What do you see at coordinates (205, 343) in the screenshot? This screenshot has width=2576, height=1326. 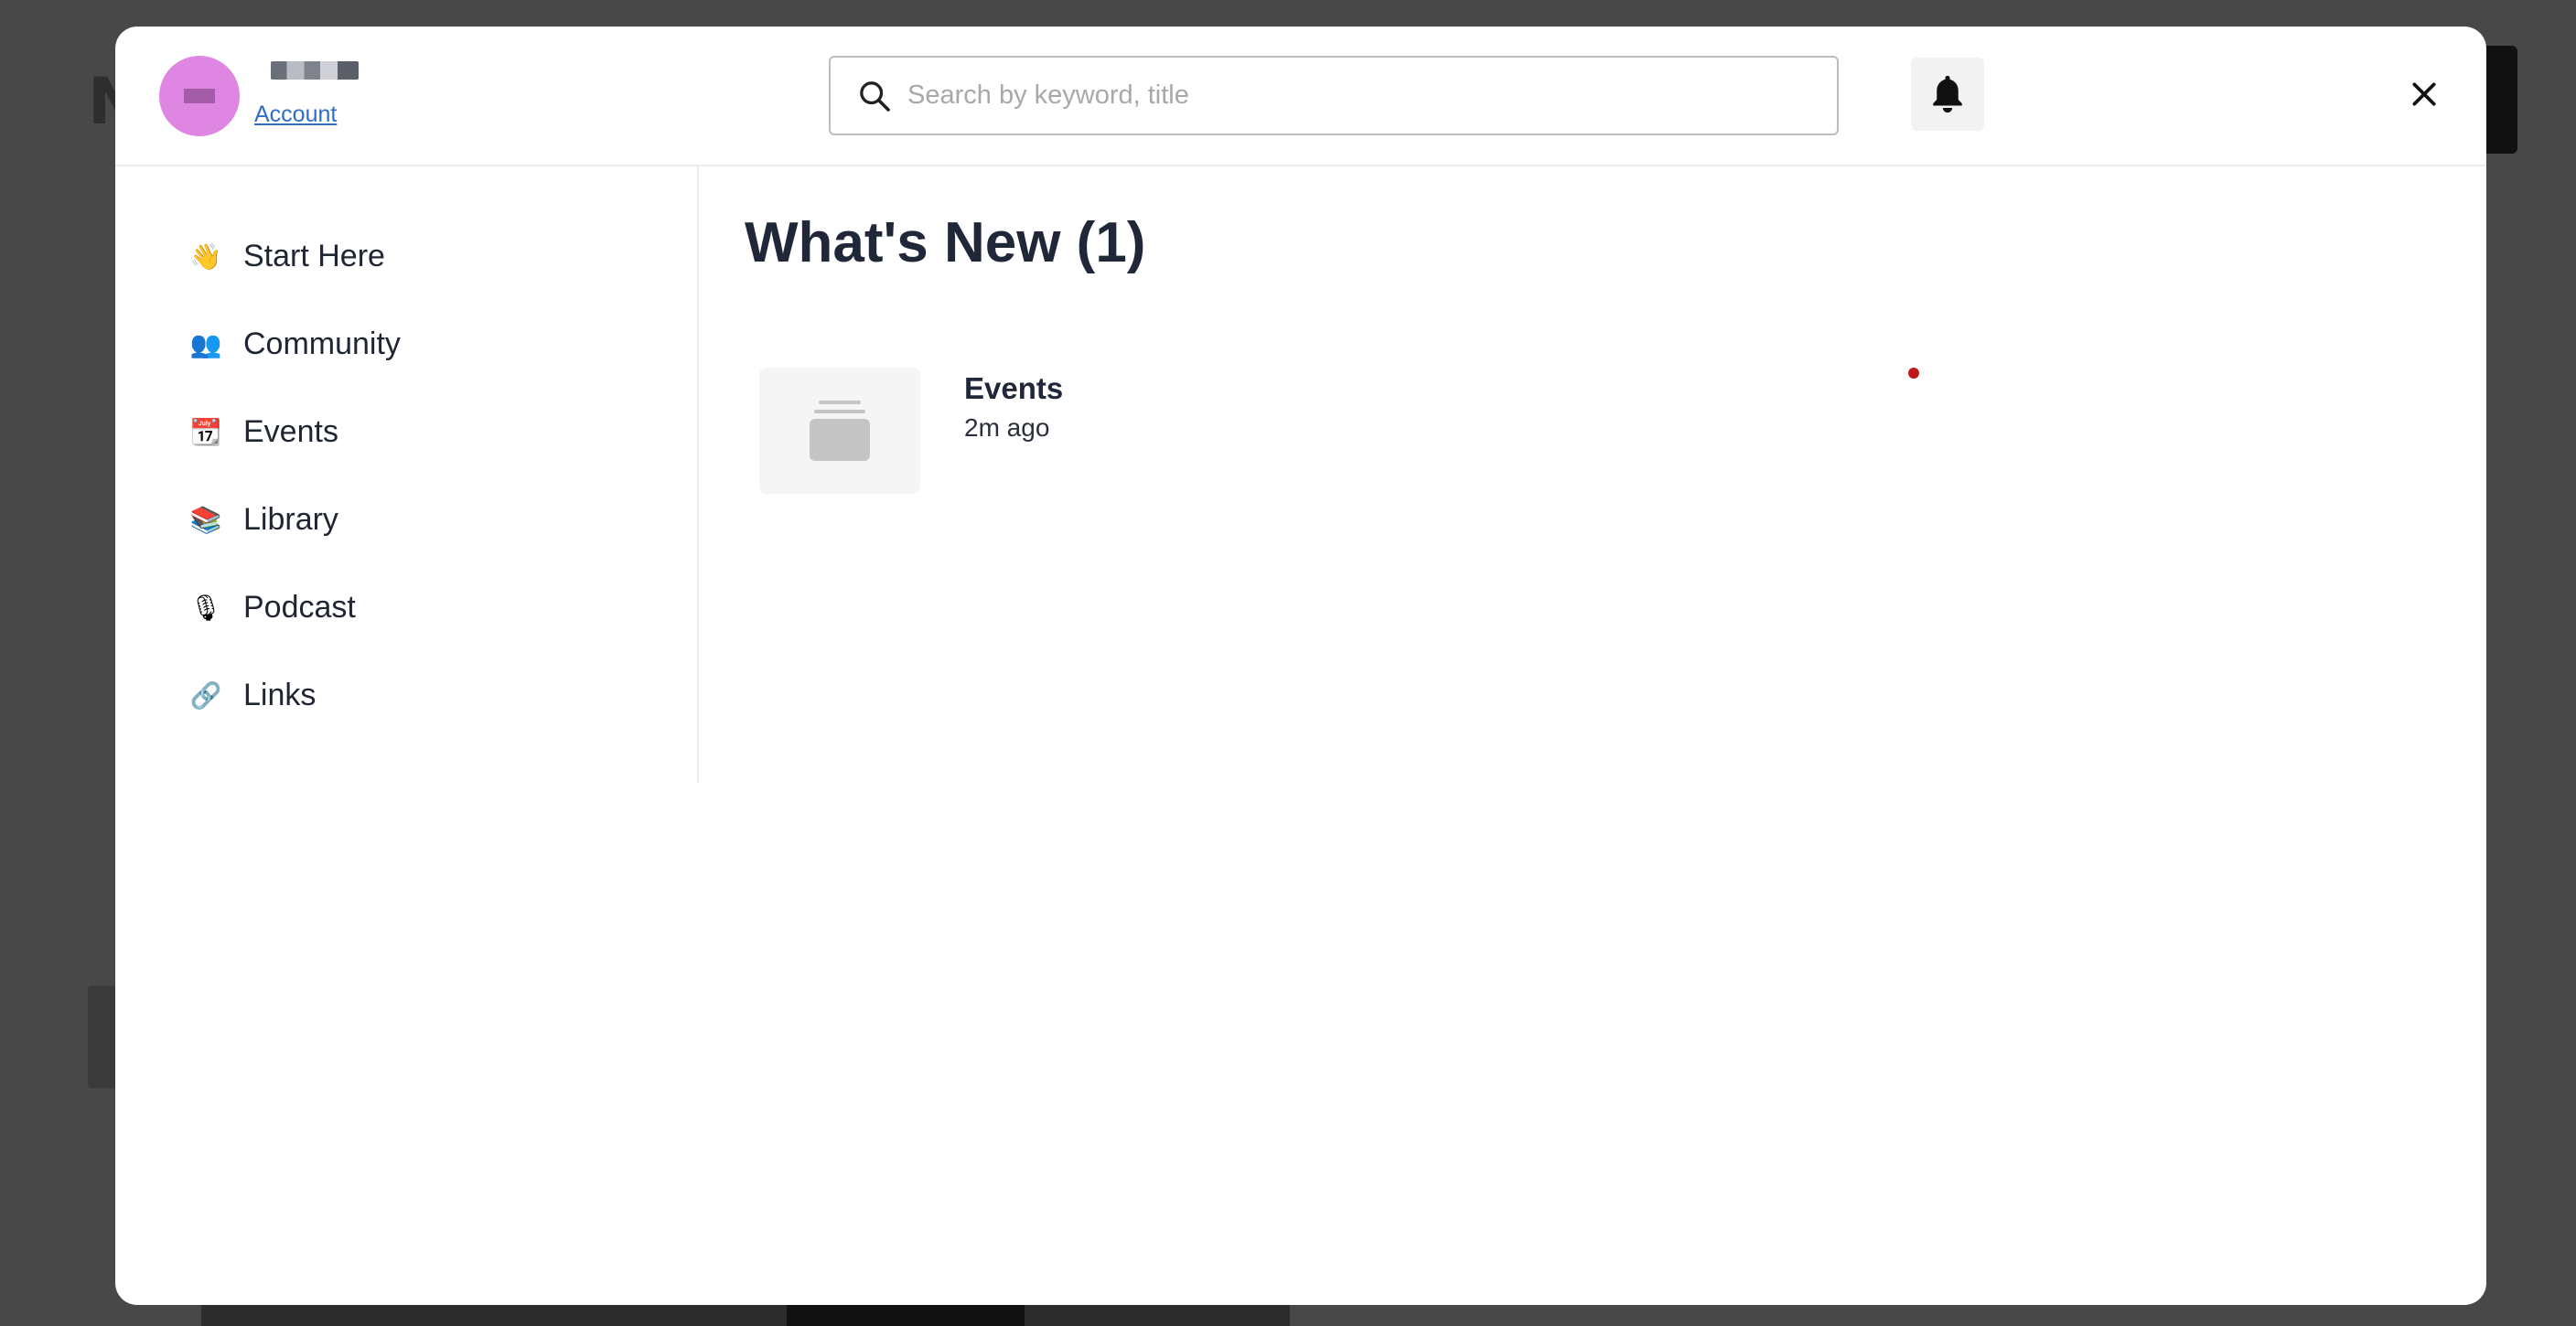 I see `people-icon: 👥` at bounding box center [205, 343].